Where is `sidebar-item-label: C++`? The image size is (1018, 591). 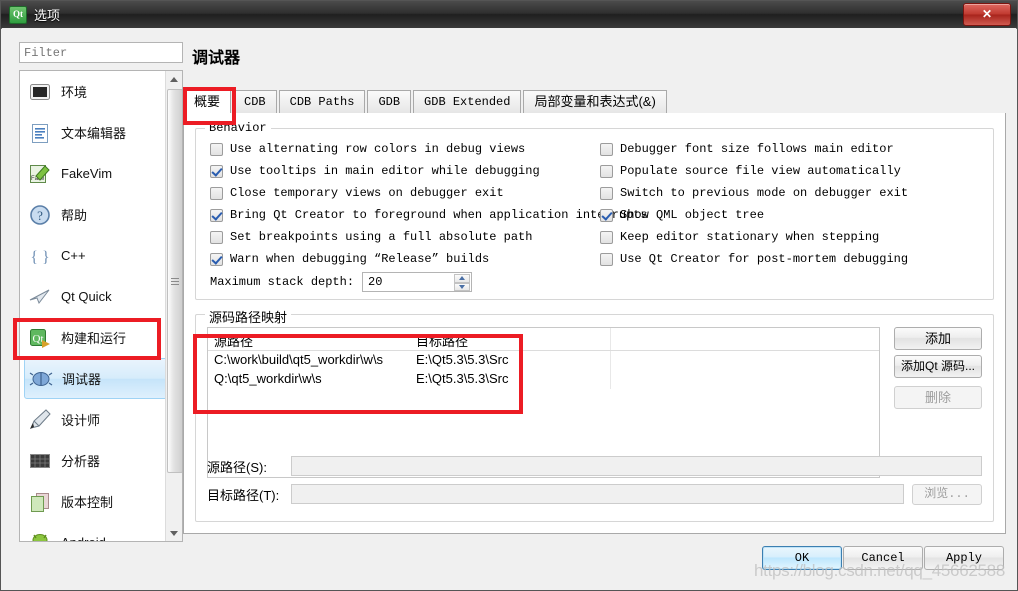 sidebar-item-label: C++ is located at coordinates (73, 255).